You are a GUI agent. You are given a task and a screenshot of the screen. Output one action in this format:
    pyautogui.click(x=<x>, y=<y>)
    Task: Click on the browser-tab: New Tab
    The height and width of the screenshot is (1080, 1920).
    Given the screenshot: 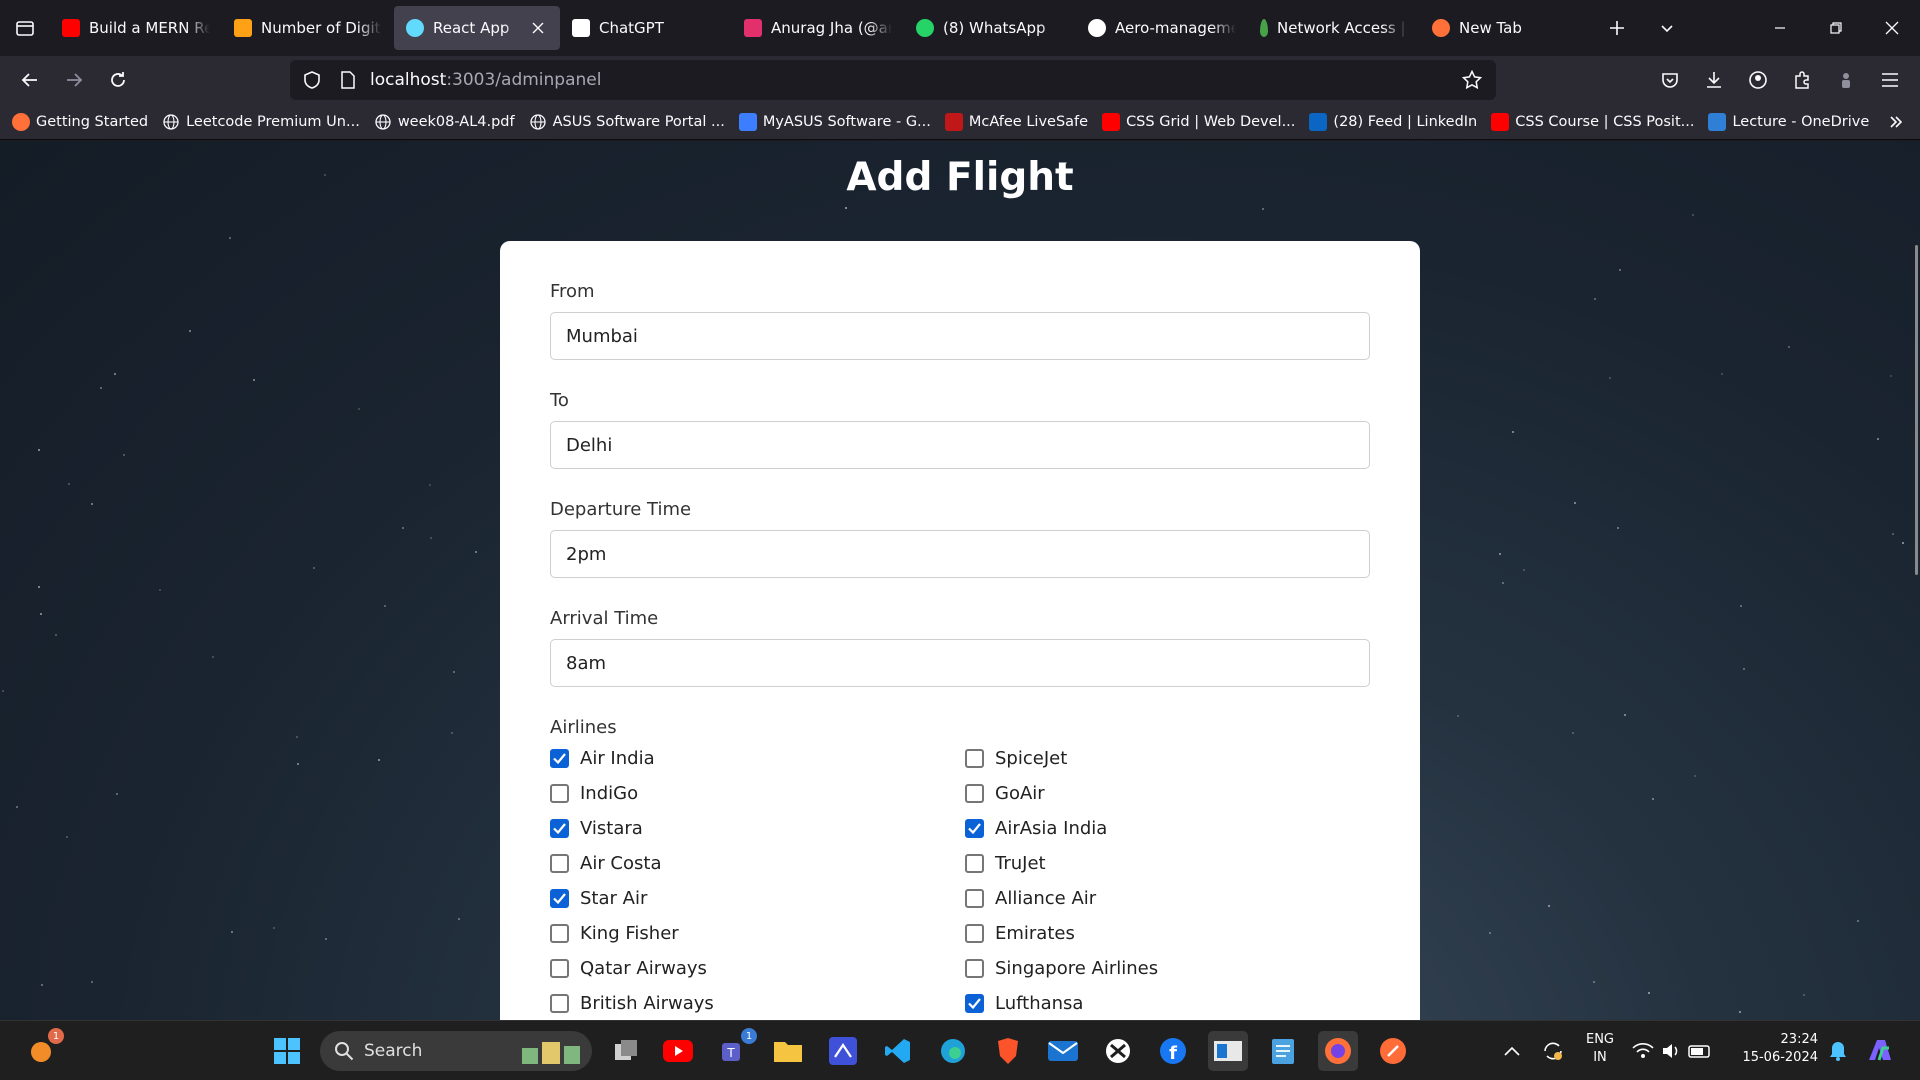 What is the action you would take?
    pyautogui.click(x=1506, y=28)
    